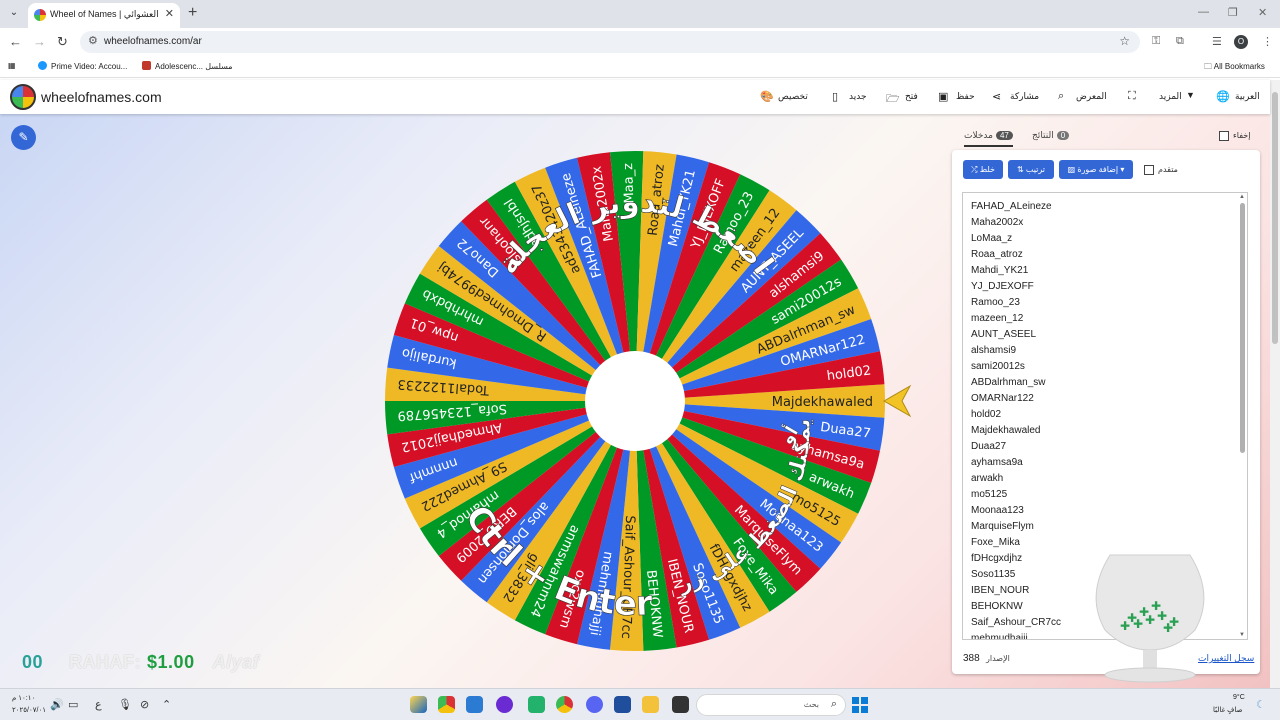 The image size is (1280, 720). I want to click on shuffle-button: ⤮ خلط, so click(983, 169).